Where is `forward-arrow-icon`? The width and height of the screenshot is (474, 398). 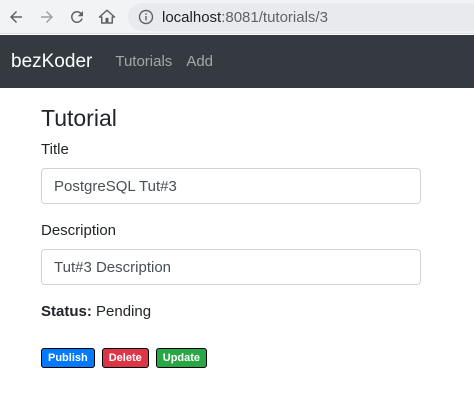
forward-arrow-icon is located at coordinates (47, 17).